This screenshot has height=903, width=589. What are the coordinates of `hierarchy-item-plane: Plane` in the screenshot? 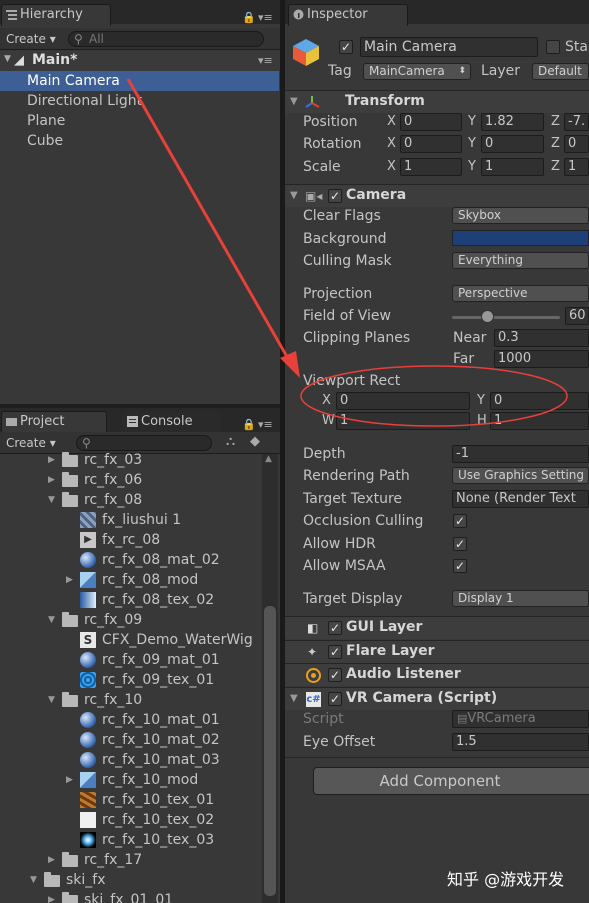 It's located at (139, 121).